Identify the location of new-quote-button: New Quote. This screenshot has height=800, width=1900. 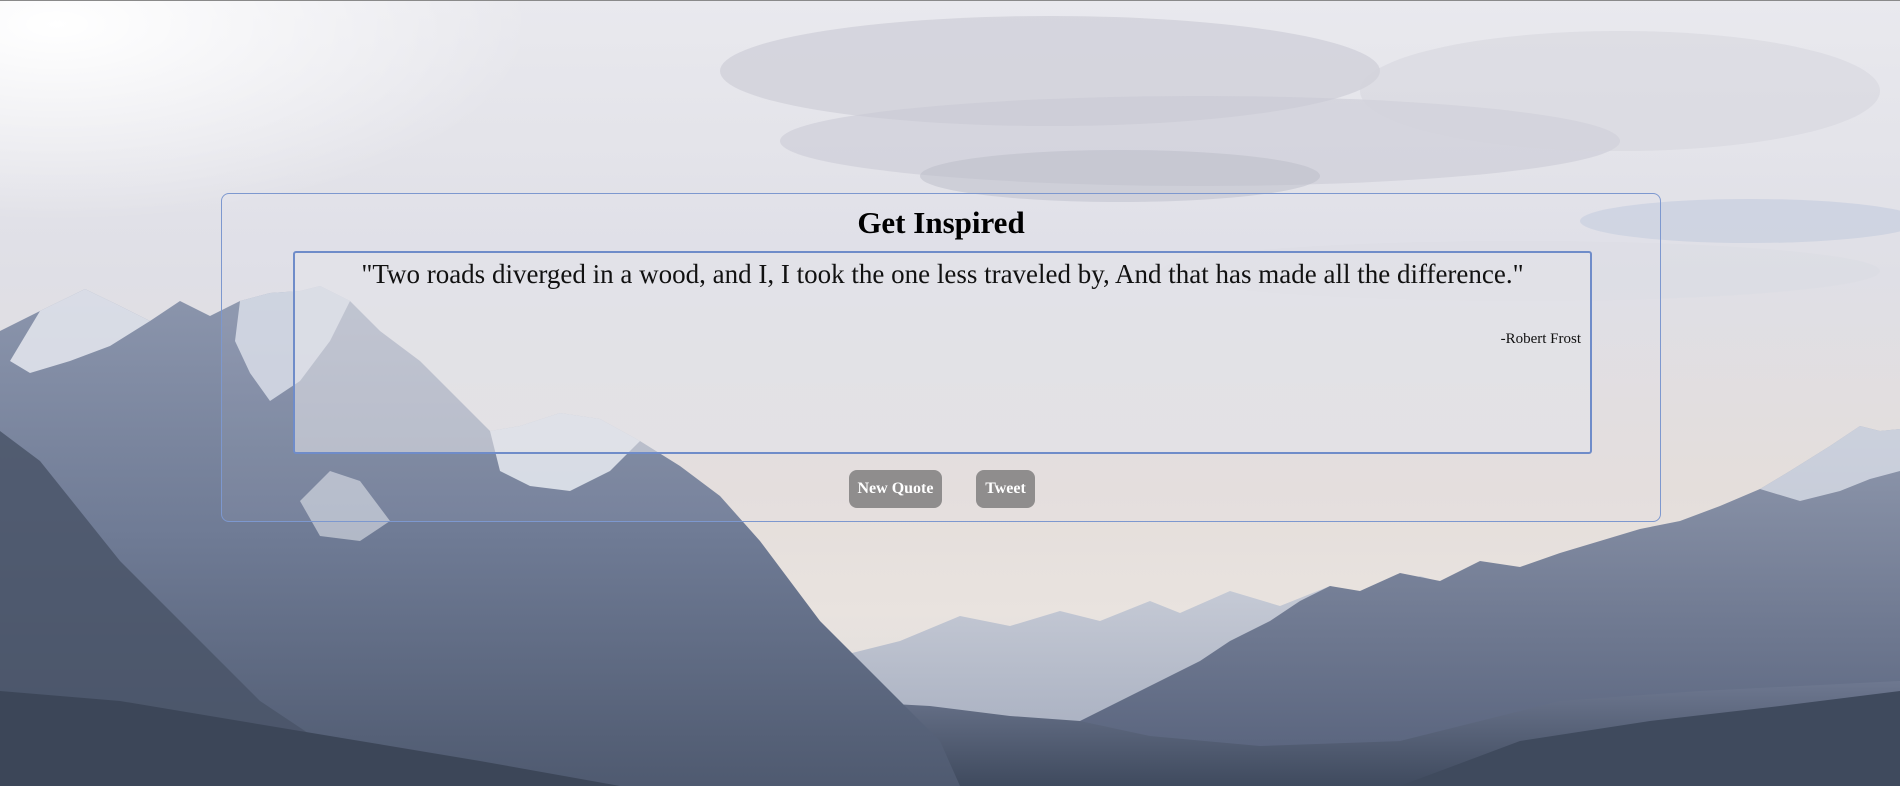
(895, 489).